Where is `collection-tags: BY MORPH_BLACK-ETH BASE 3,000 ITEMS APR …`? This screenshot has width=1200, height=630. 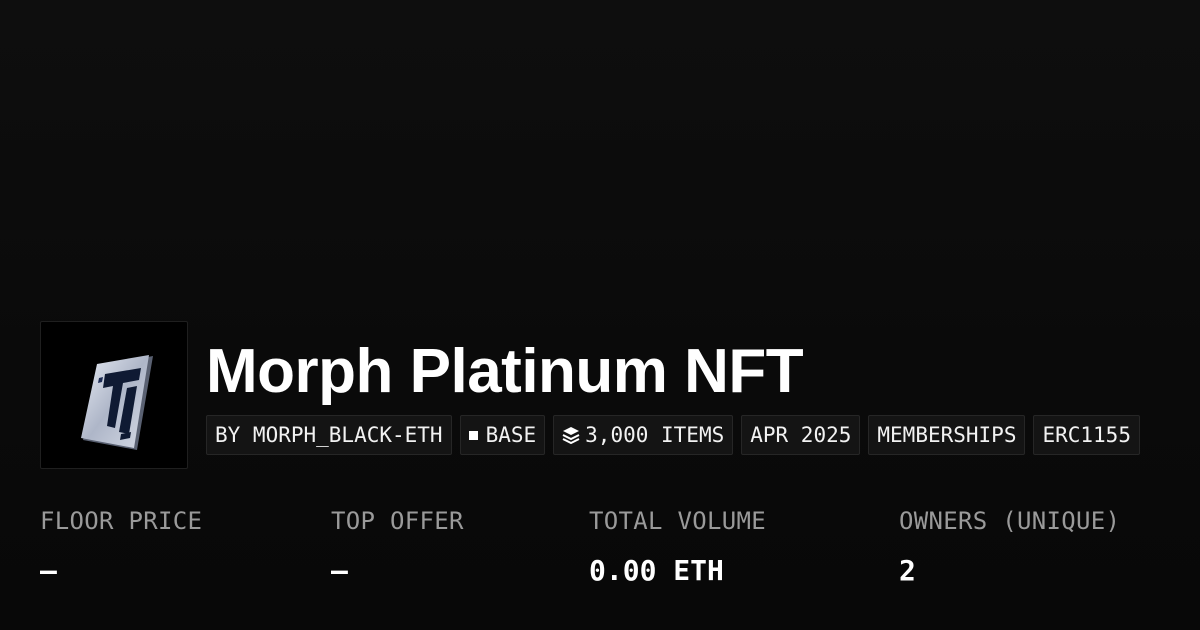 collection-tags: BY MORPH_BLACK-ETH BASE 3,000 ITEMS APR … is located at coordinates (673, 435).